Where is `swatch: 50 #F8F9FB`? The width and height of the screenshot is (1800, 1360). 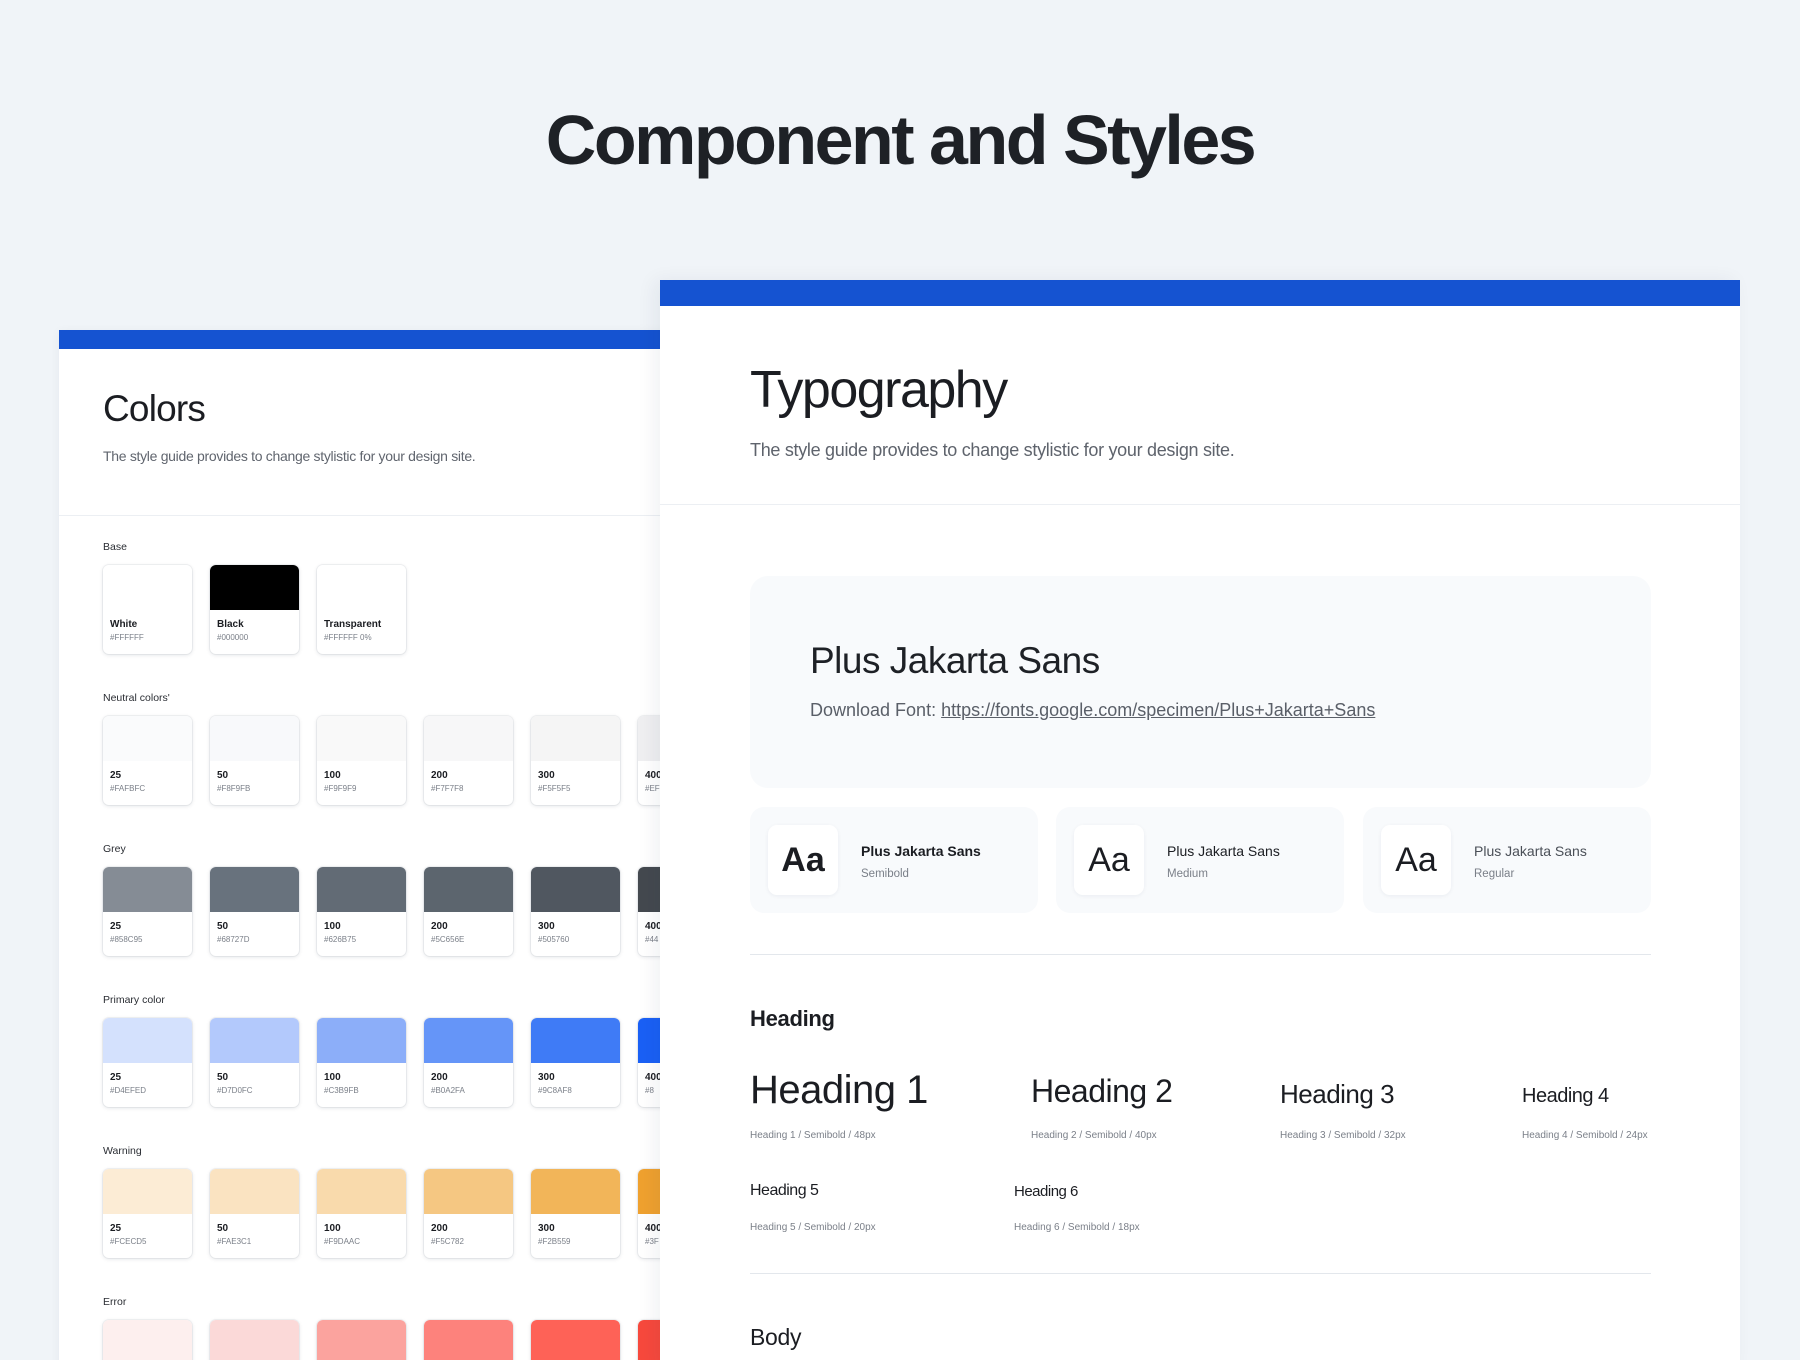 swatch: 50 #F8F9FB is located at coordinates (254, 760).